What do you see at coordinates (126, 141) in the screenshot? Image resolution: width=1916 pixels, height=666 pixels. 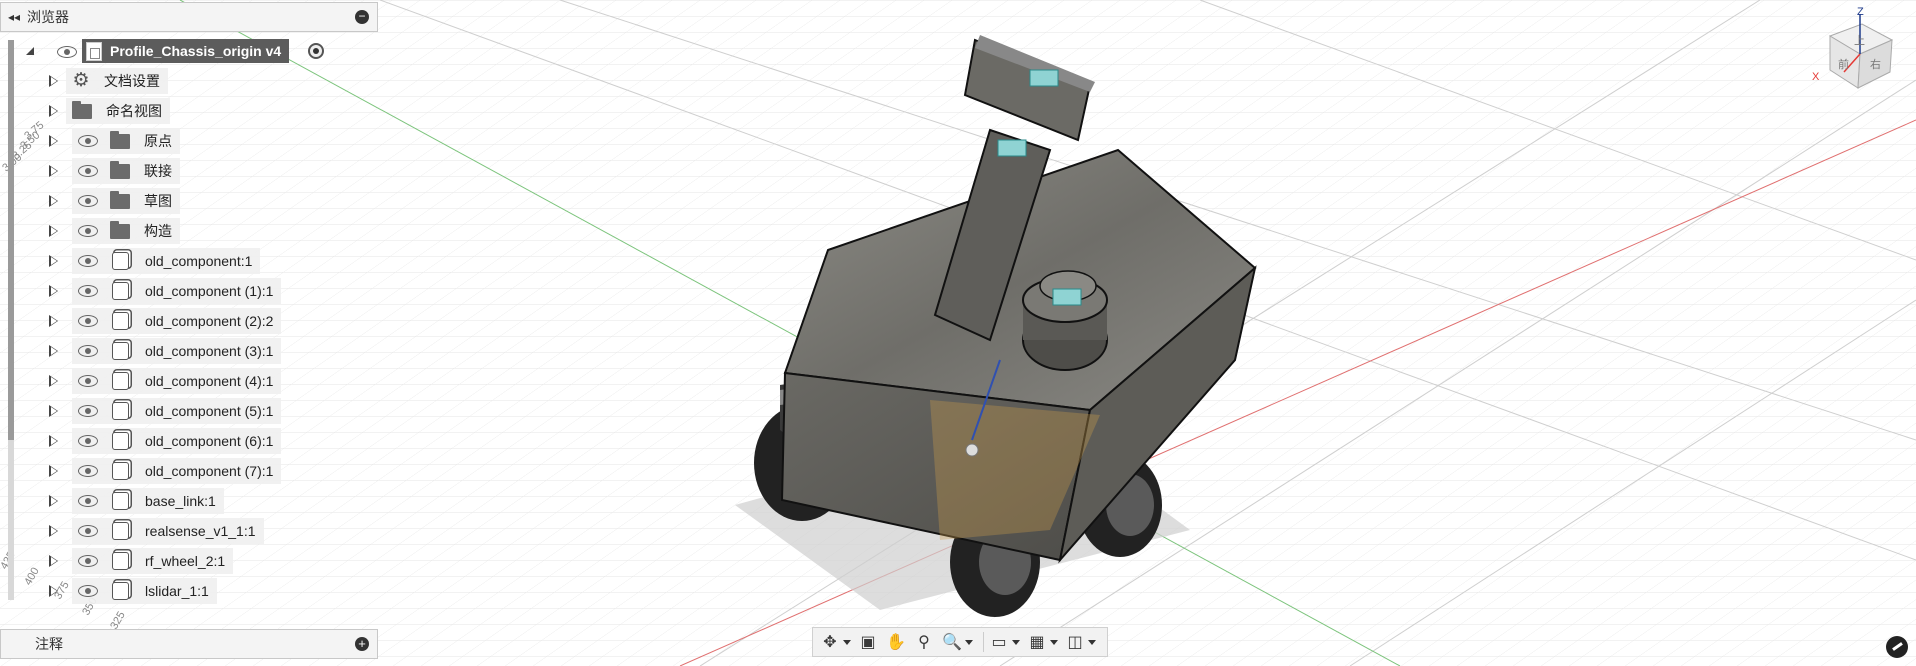 I see `tree-item-body: 原点` at bounding box center [126, 141].